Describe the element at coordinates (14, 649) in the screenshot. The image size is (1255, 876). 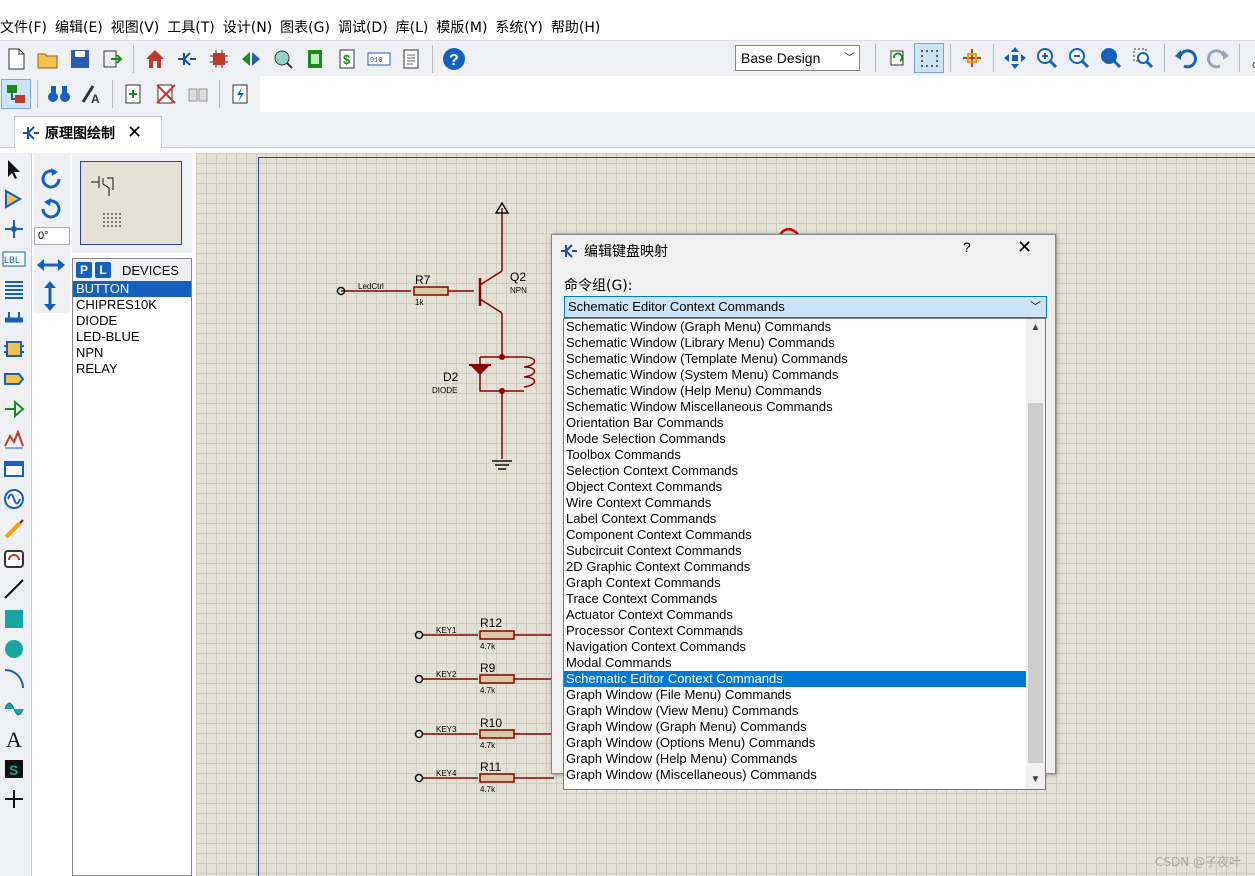
I see `circle-tool-icon` at that location.